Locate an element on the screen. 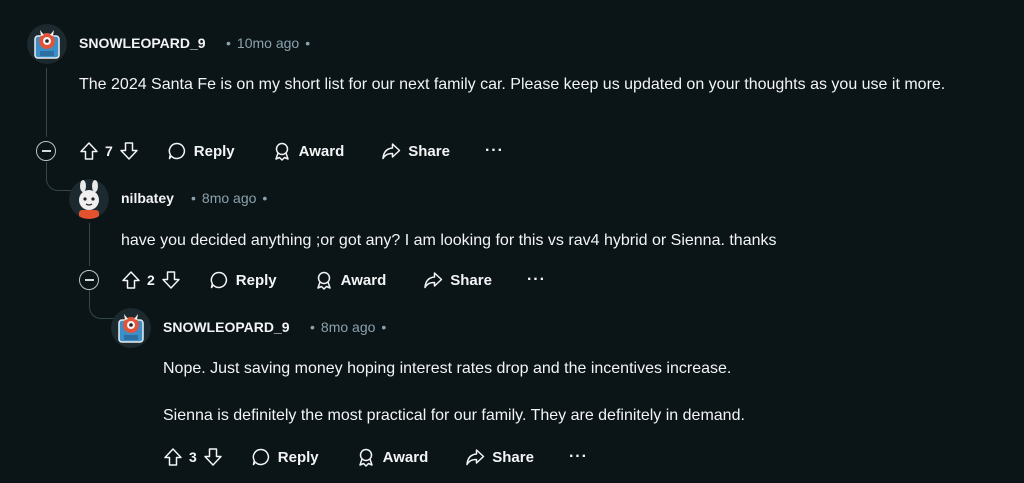 The width and height of the screenshot is (1024, 483). vote-count: 3 is located at coordinates (193, 457).